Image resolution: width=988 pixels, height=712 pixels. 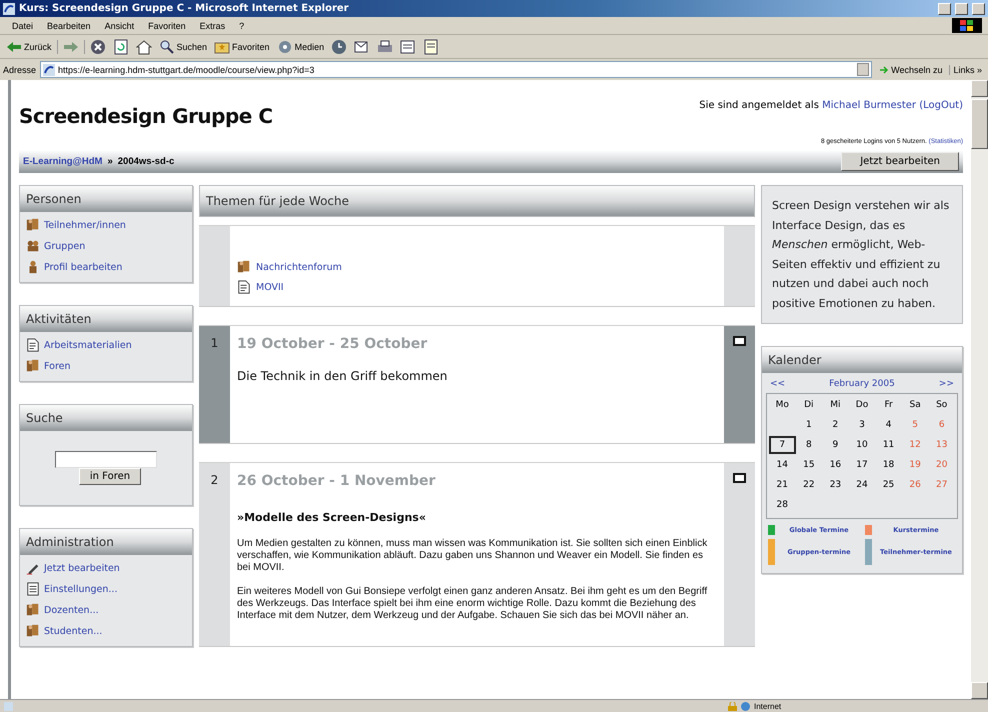 I want to click on calendar-day: 15, so click(x=809, y=465).